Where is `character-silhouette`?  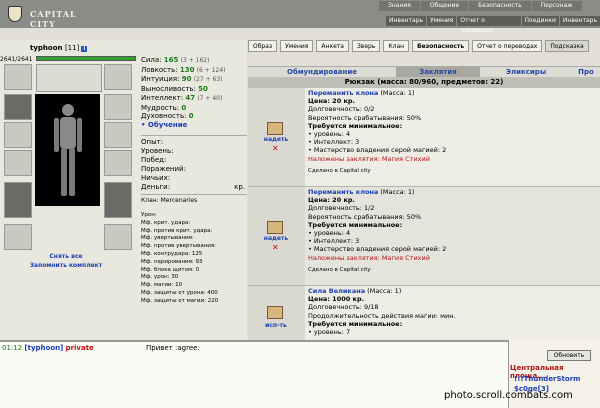
character-silhouette is located at coordinates (67, 150).